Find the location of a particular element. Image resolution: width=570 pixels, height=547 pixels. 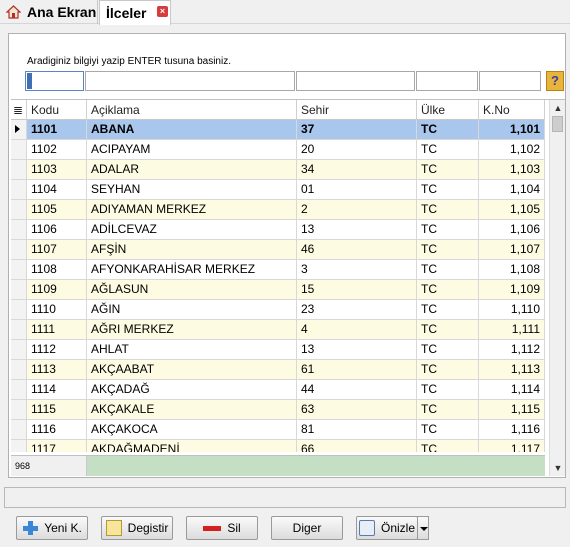

table-row: 1101 ABANA 37 TC 1,101 is located at coordinates (278, 130).